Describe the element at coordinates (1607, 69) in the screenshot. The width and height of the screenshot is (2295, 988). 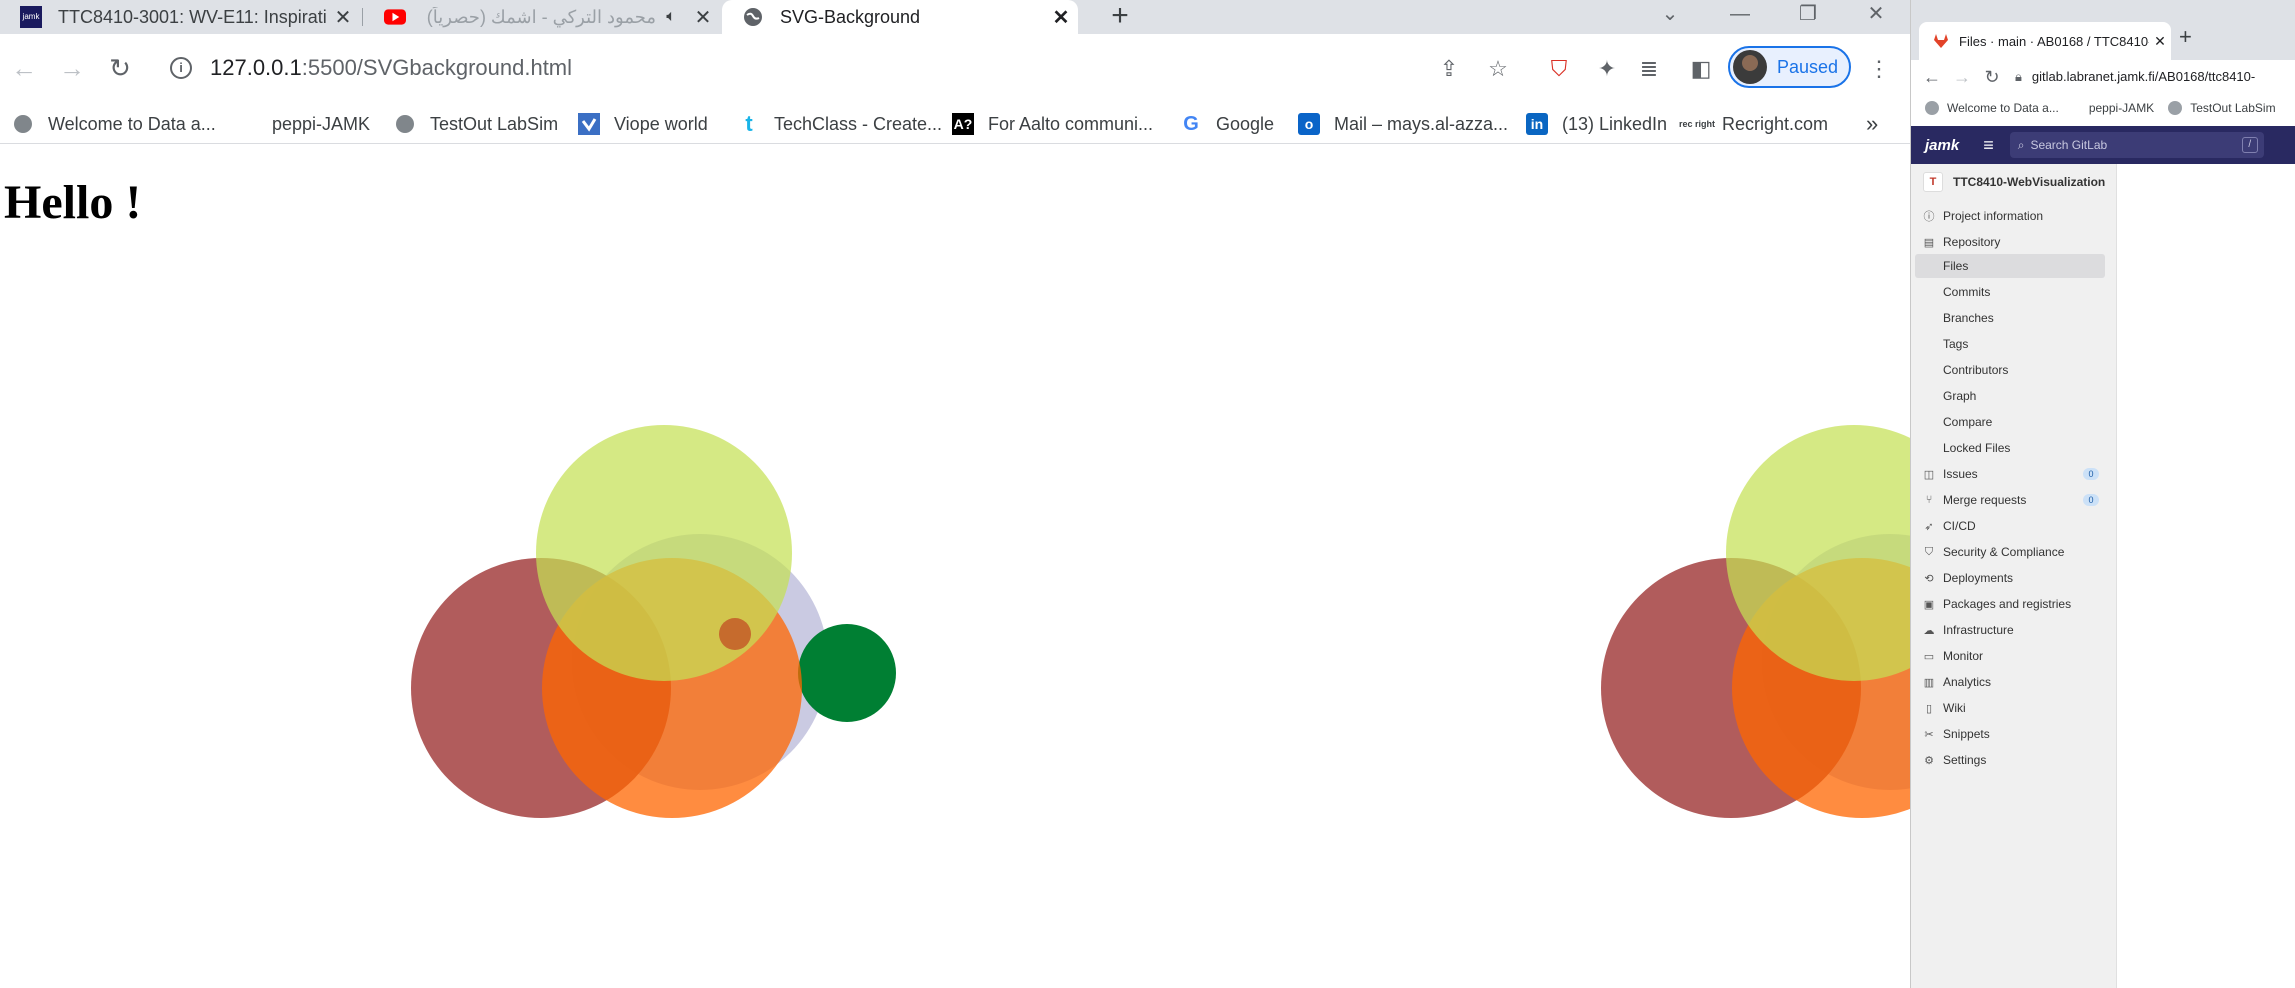
I see `extensions-puzzle-icon: ✦` at that location.